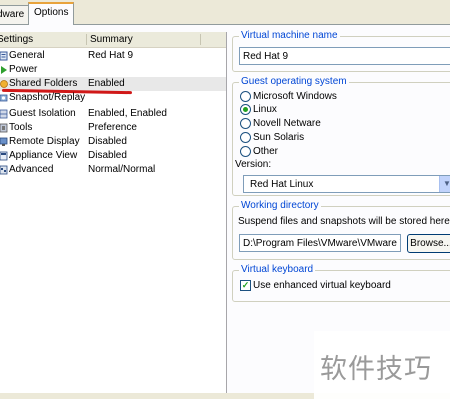  I want to click on settings-row-name: Appliance View, so click(43, 155).